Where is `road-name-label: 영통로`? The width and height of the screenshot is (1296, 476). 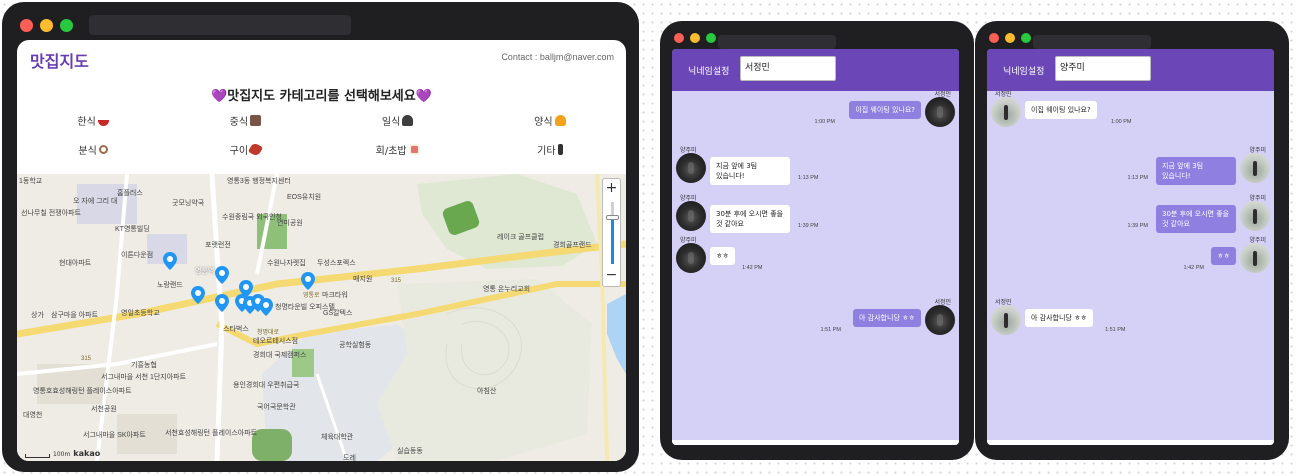 road-name-label: 영통로 is located at coordinates (311, 296).